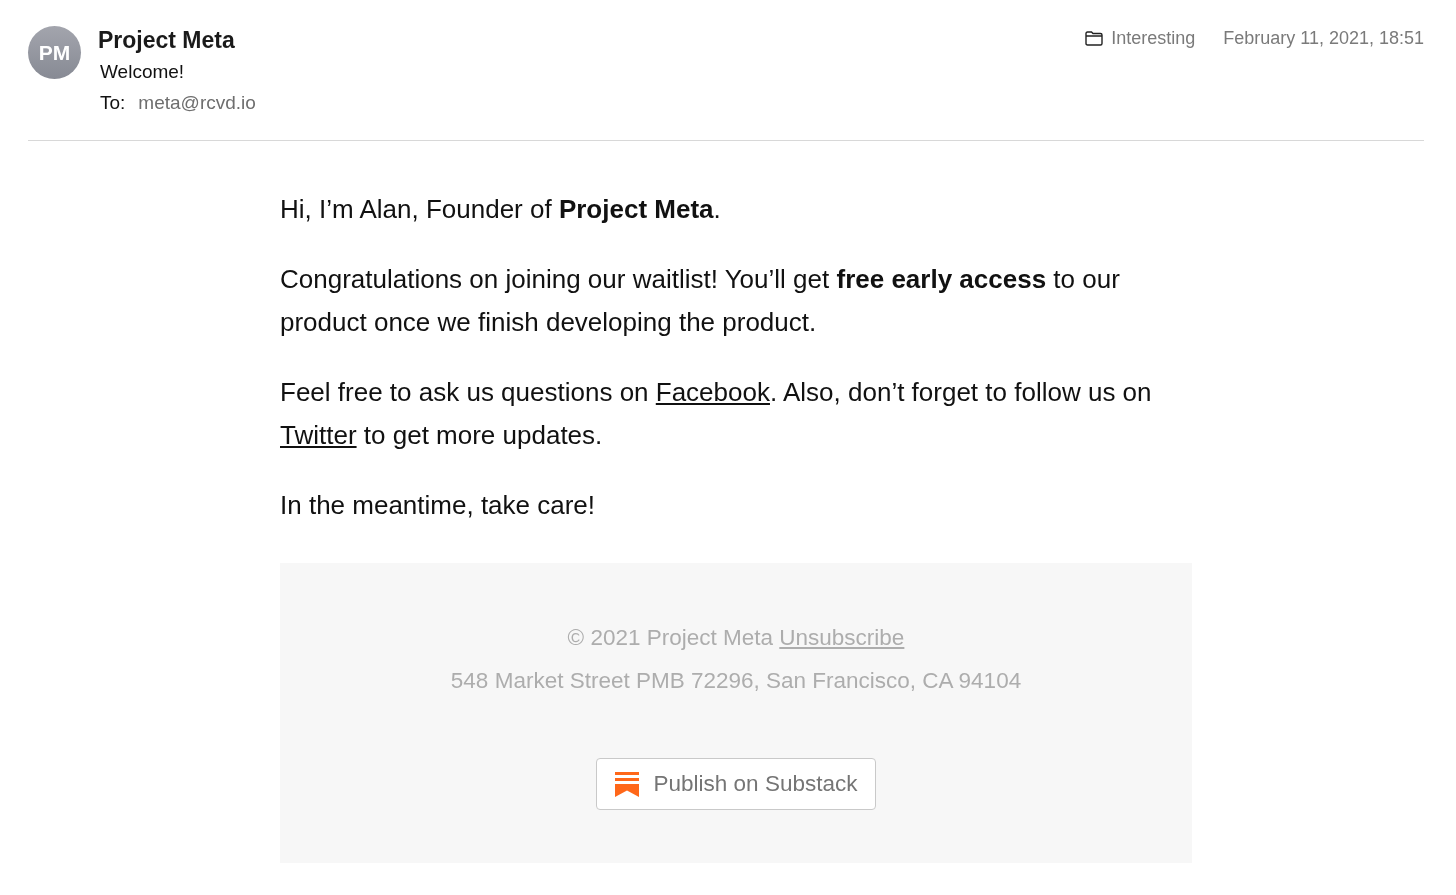 This screenshot has width=1456, height=895. Describe the element at coordinates (501, 209) in the screenshot. I see `body-paragraph: Hi, I’m Alan, Founder of Project Meta.` at that location.